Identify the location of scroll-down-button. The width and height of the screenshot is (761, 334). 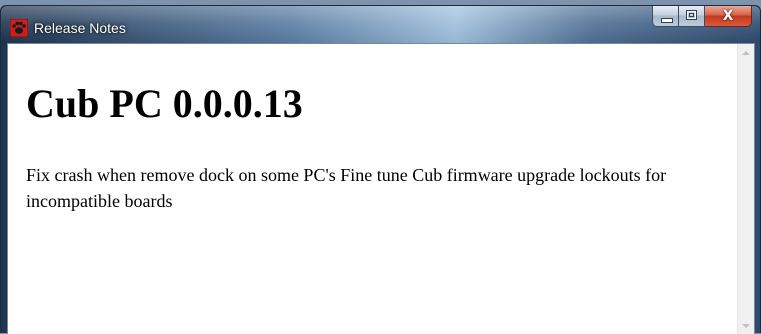
(746, 325).